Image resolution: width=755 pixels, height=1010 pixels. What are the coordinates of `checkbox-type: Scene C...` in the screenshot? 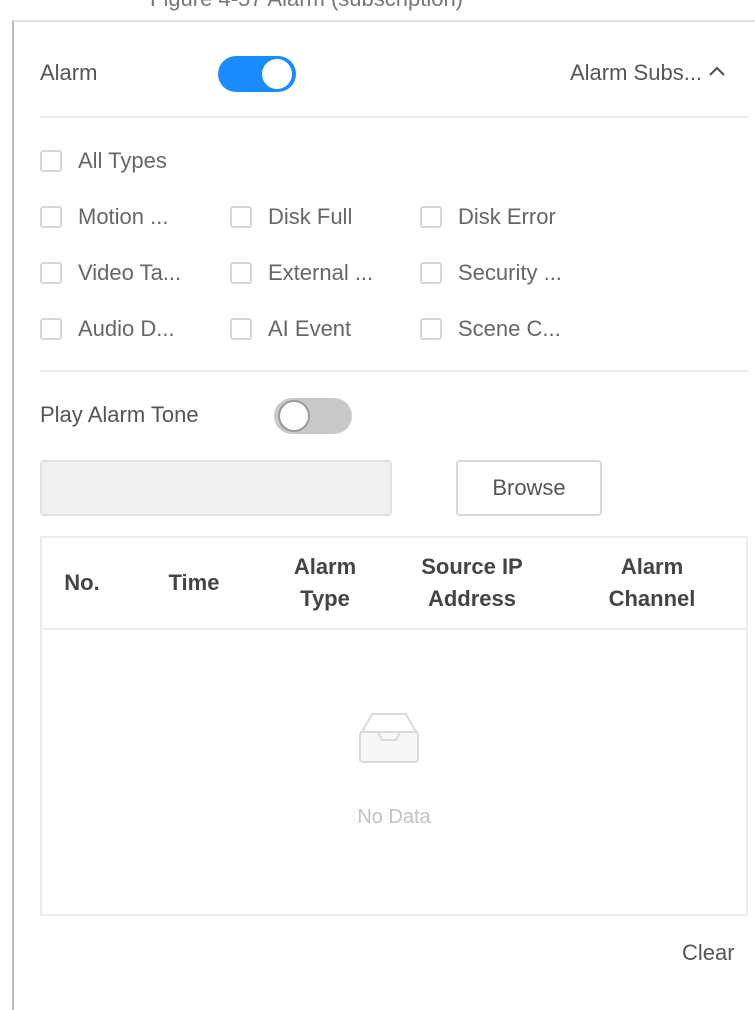 It's located at (490, 329).